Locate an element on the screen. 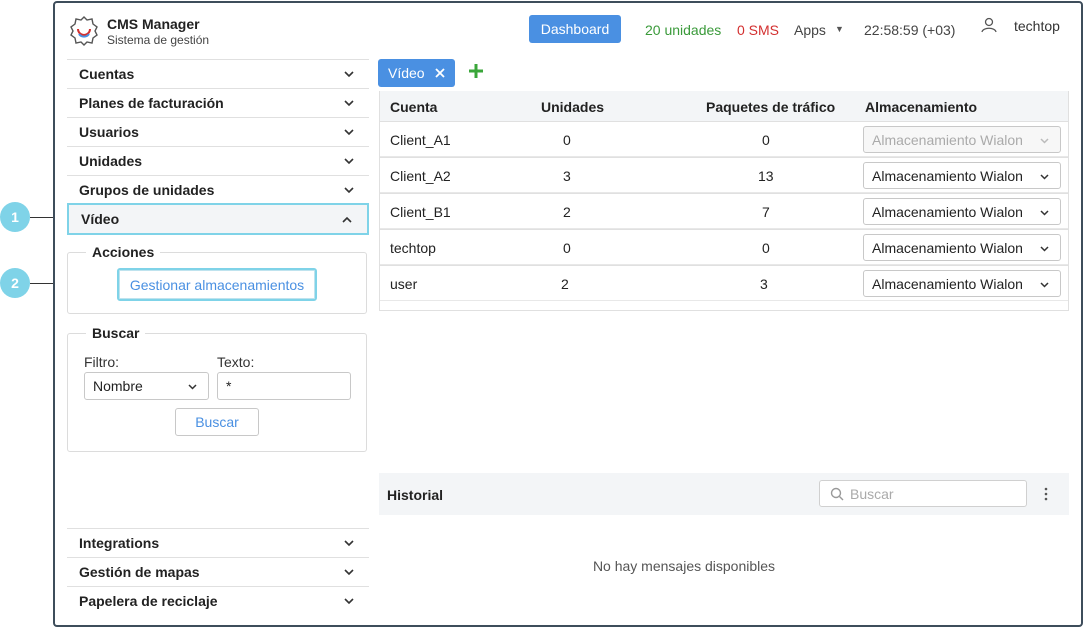  sidebar-item-label: Papelera de reciclaje is located at coordinates (148, 601).